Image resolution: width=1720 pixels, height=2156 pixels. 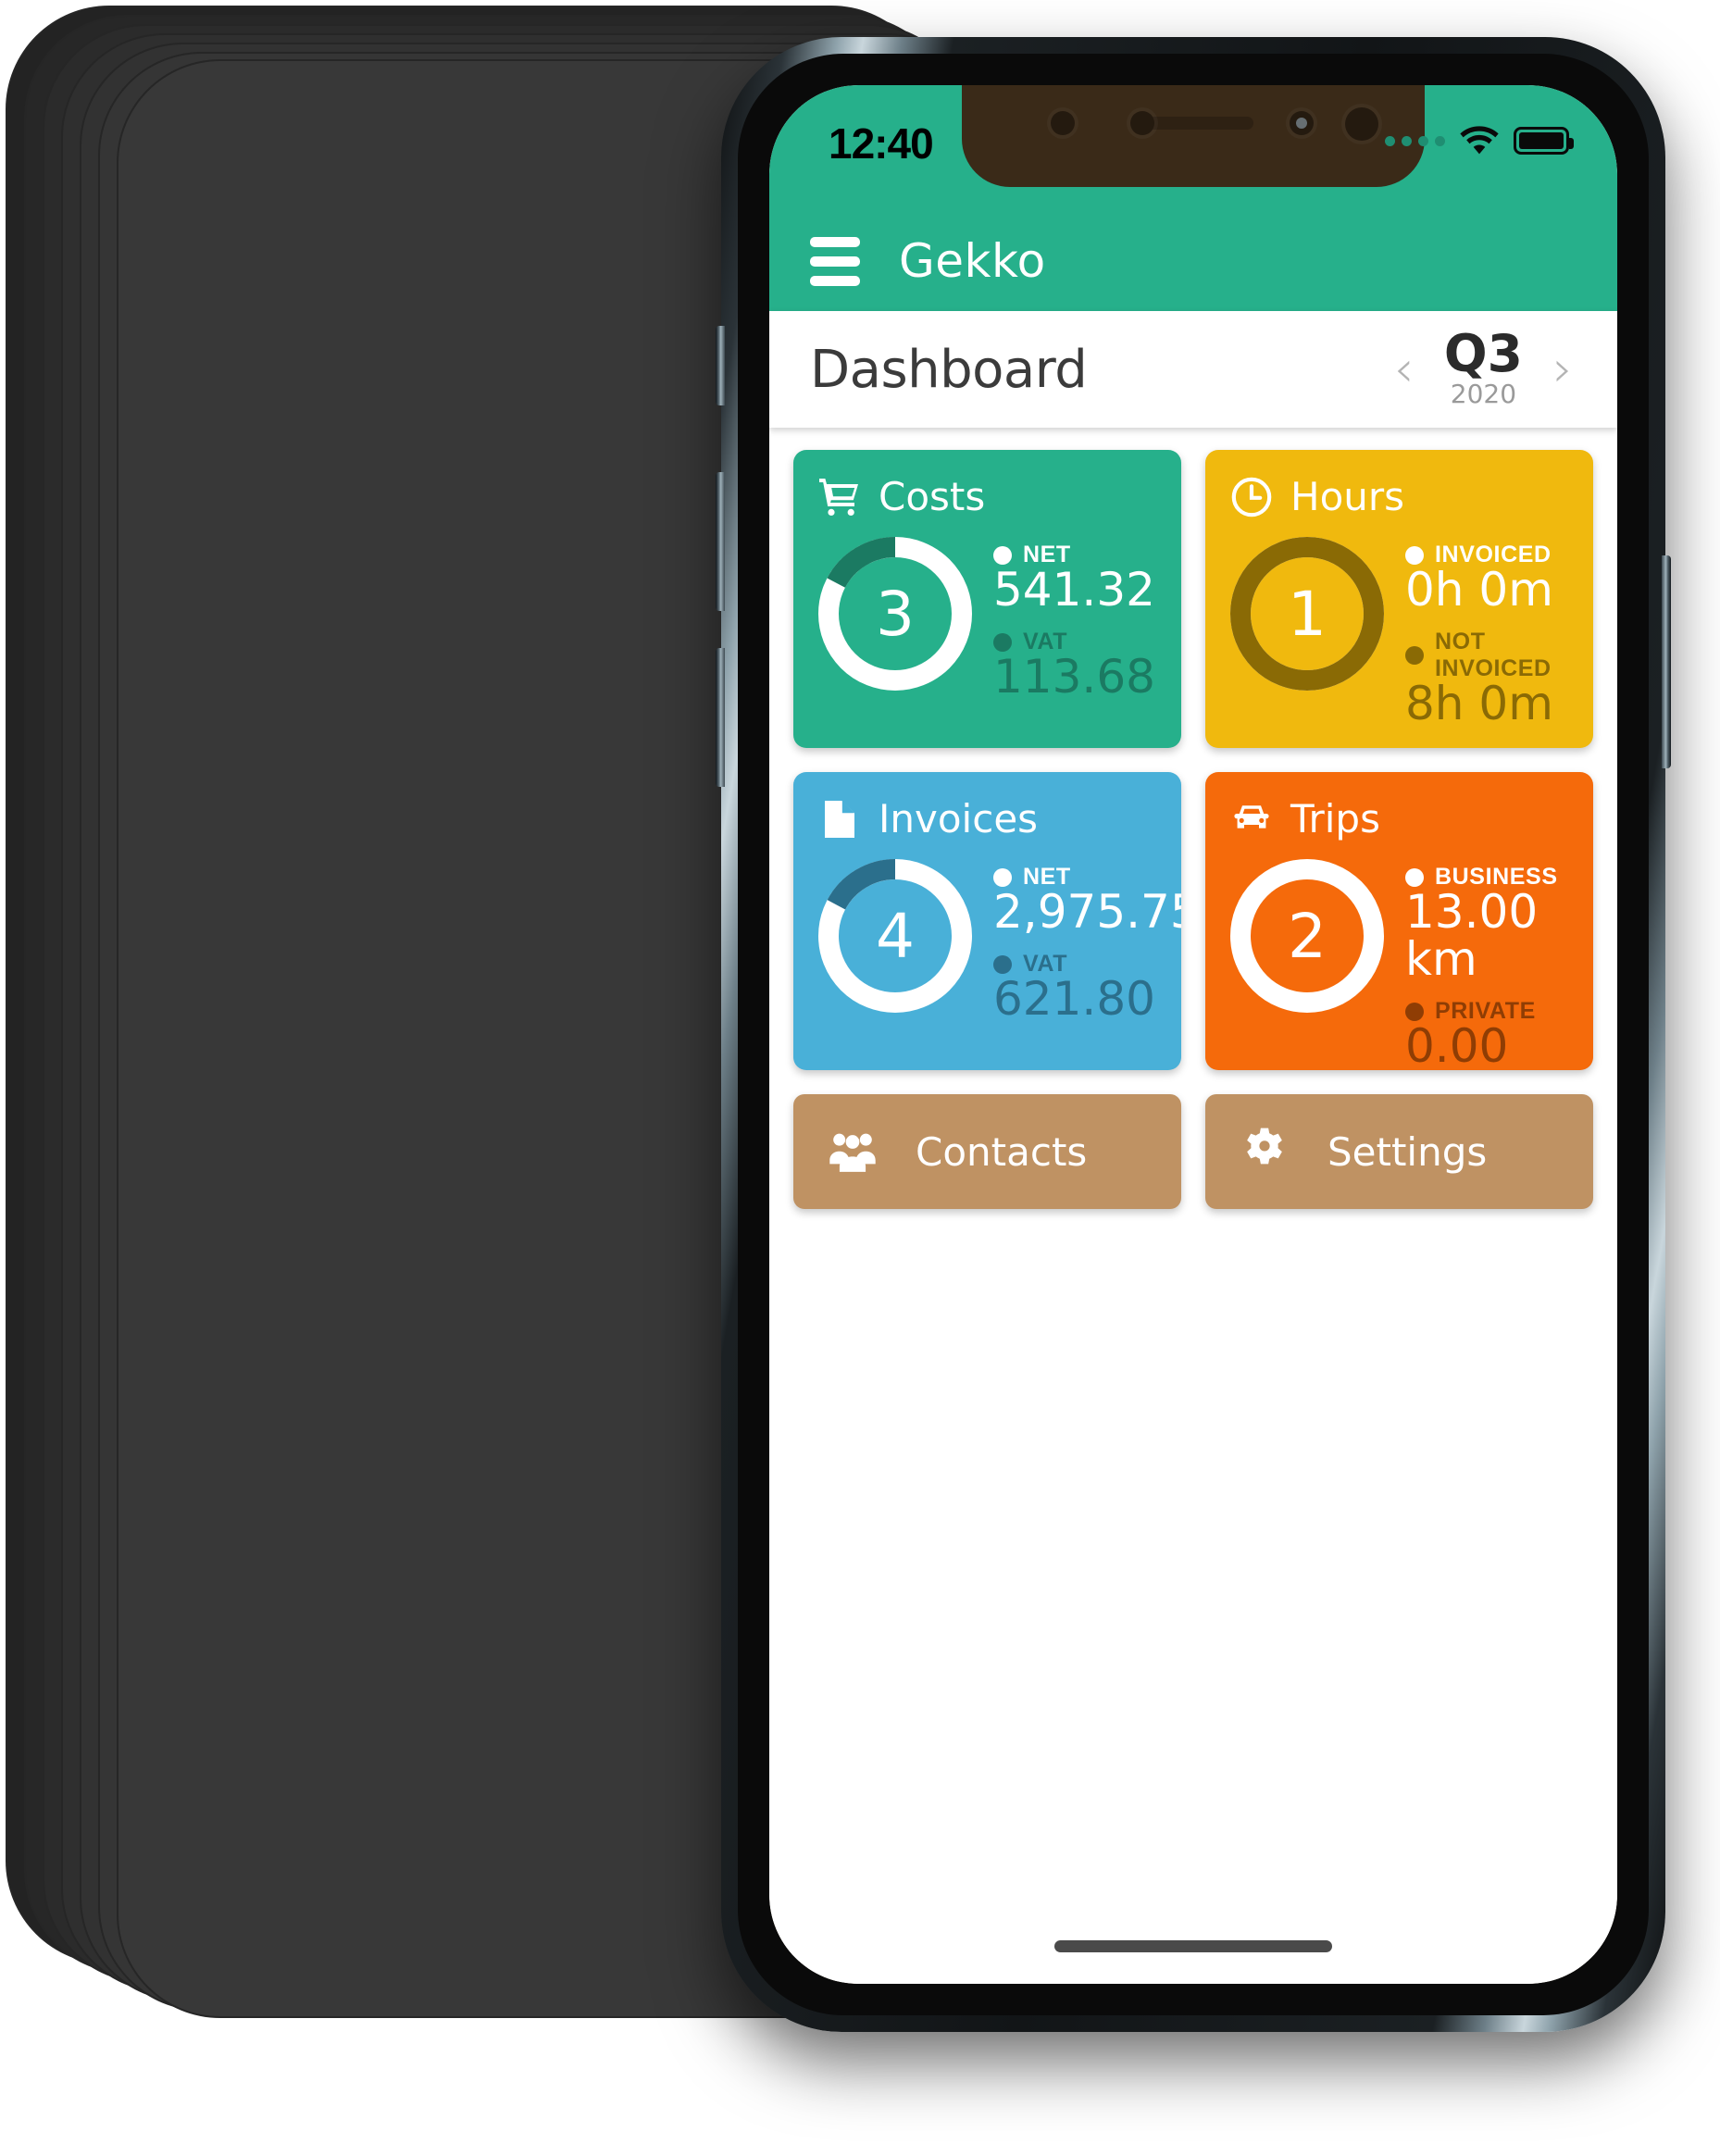 I want to click on stat-value-invoices-1: 621.80, so click(x=1074, y=999).